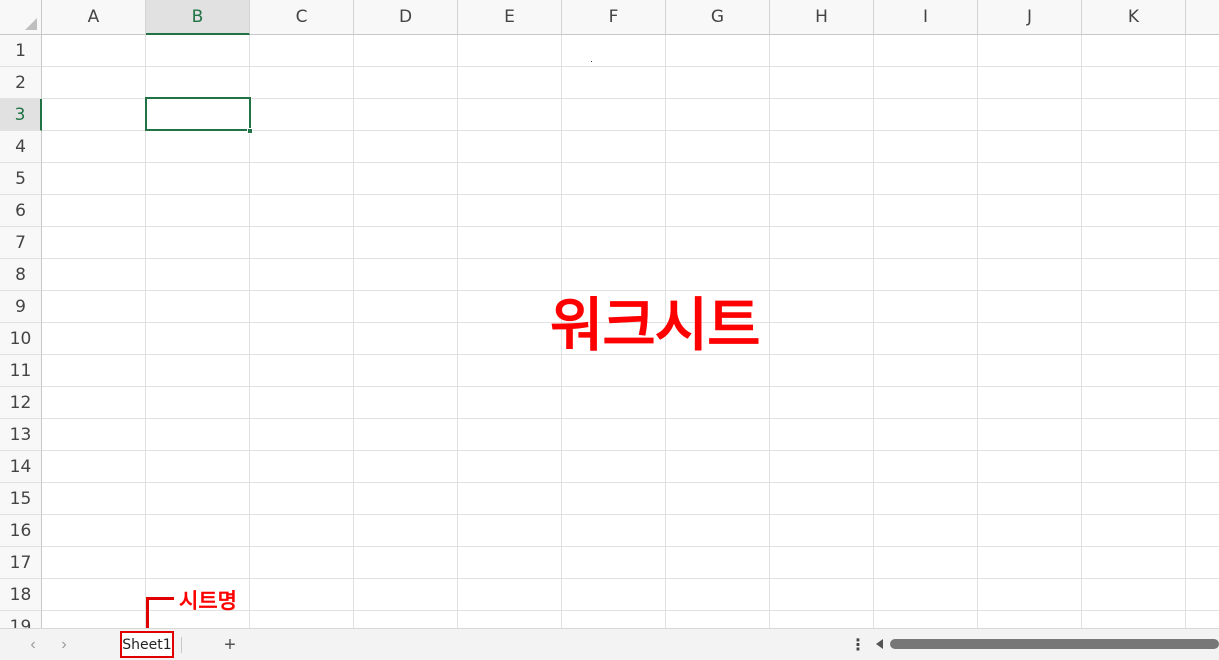 The image size is (1219, 660). I want to click on prev-sheet-button: ‹, so click(33, 645).